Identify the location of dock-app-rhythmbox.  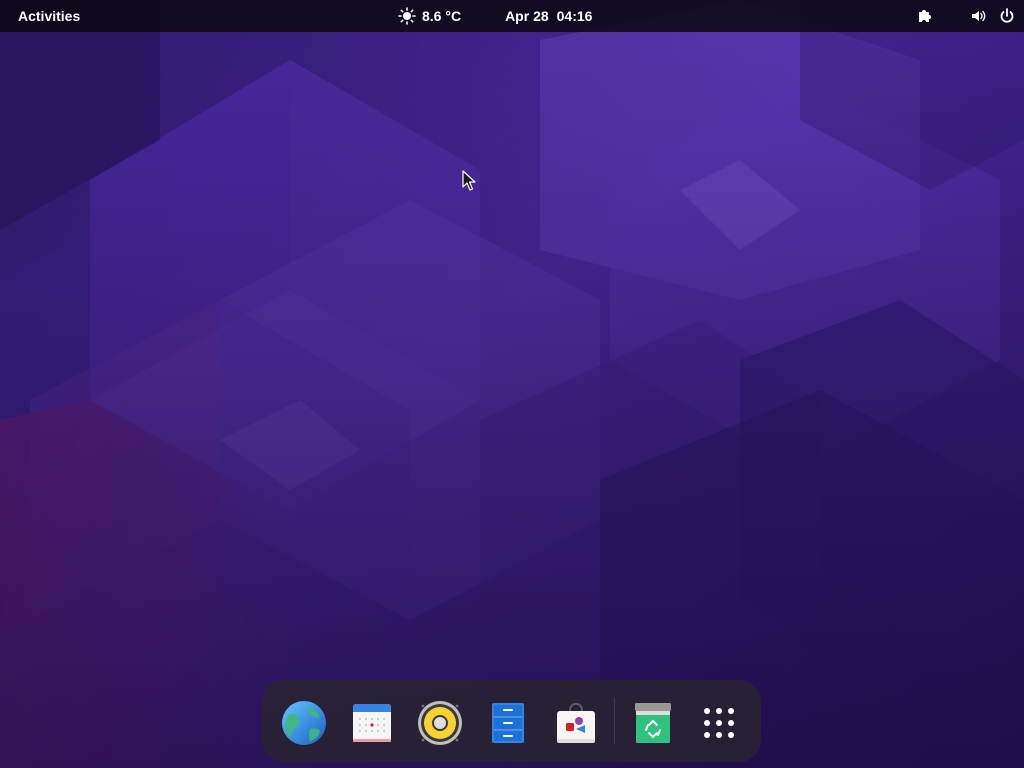
(440, 723).